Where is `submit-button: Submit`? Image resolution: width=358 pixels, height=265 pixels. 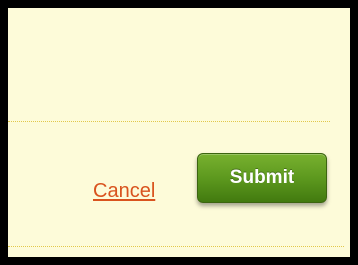
submit-button: Submit is located at coordinates (262, 178).